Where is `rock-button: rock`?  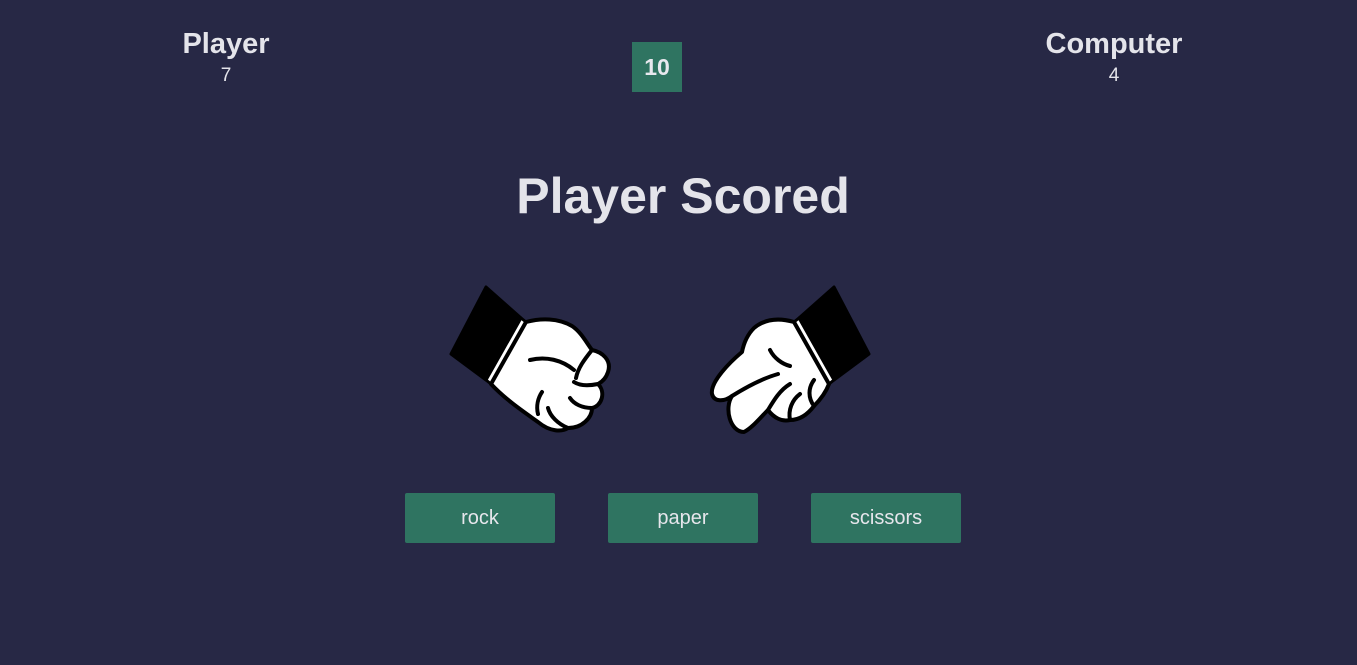 rock-button: rock is located at coordinates (480, 518).